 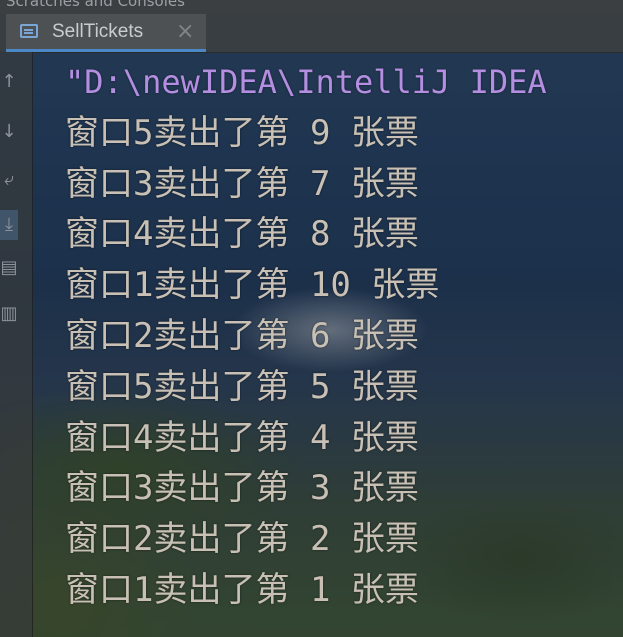 I want to click on arrow-up-icon: ↑, so click(x=9, y=82).